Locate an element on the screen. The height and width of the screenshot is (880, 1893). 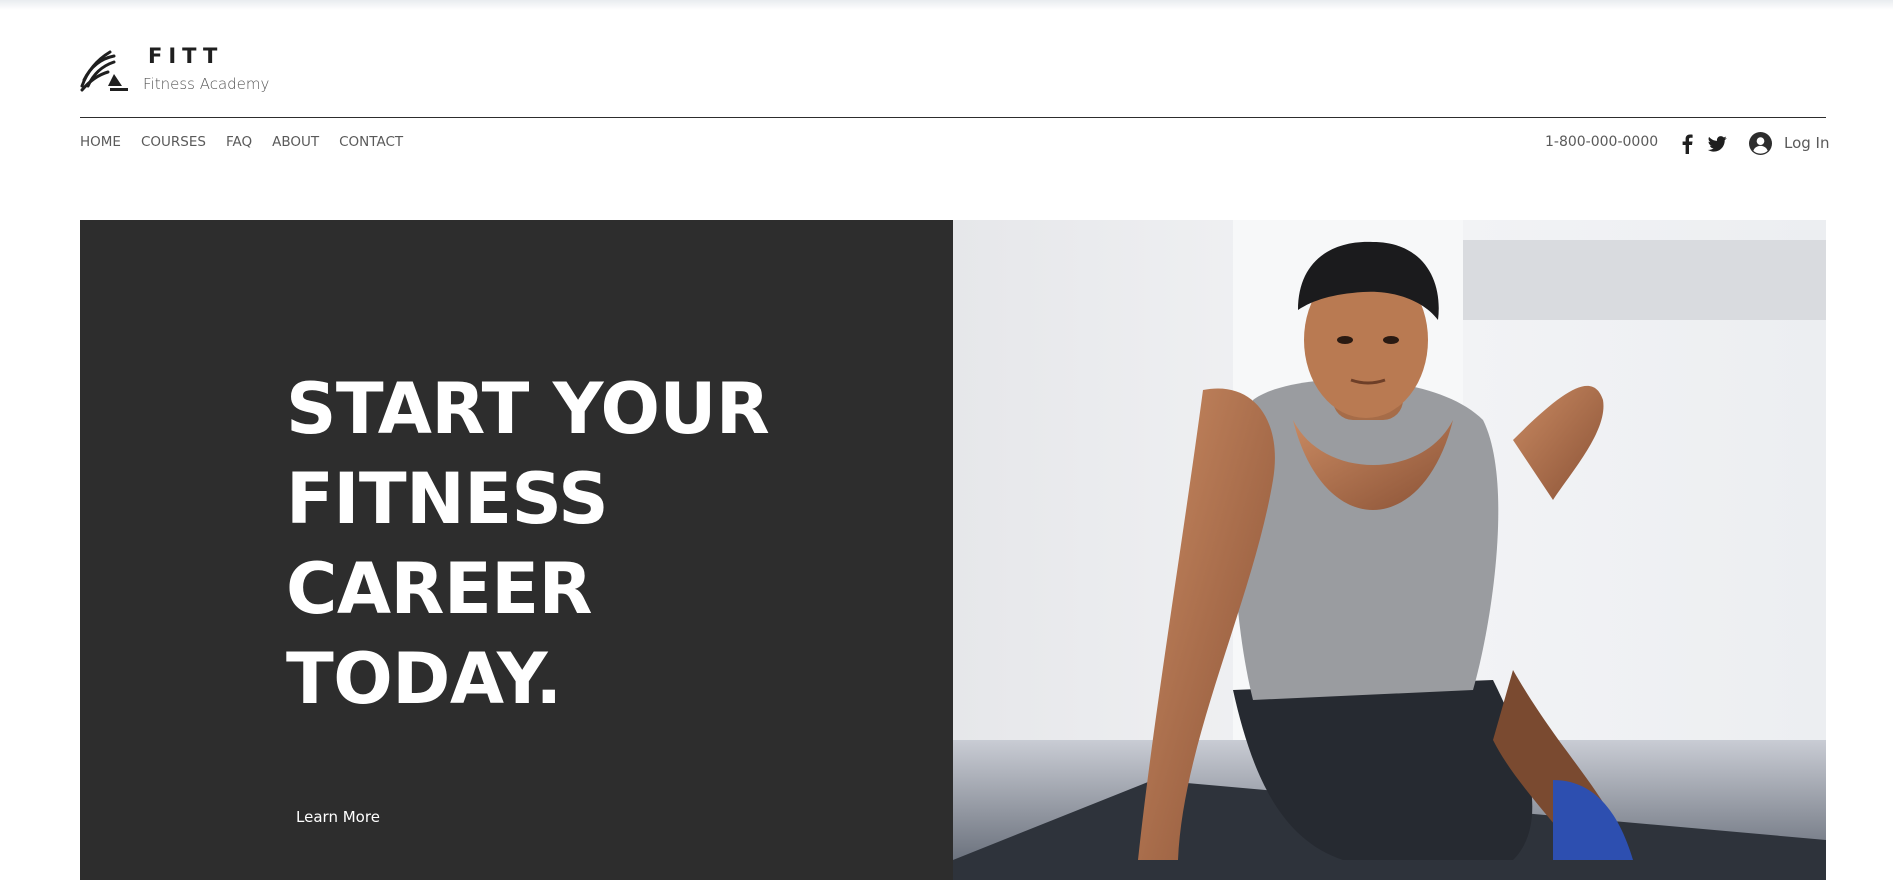
user-avatar-icon is located at coordinates (1760, 143).